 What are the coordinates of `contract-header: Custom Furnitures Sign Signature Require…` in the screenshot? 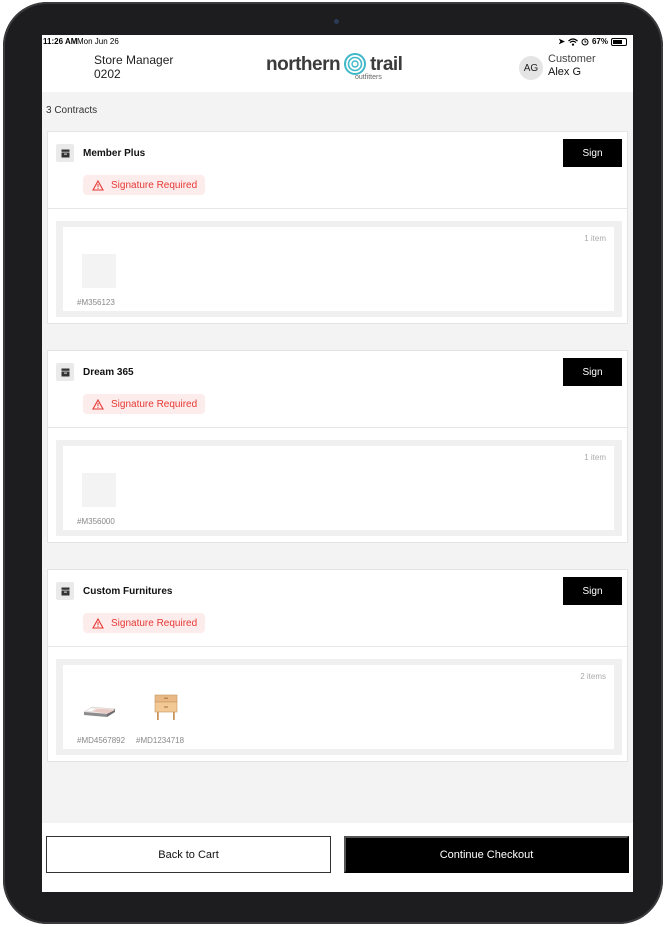 It's located at (337, 608).